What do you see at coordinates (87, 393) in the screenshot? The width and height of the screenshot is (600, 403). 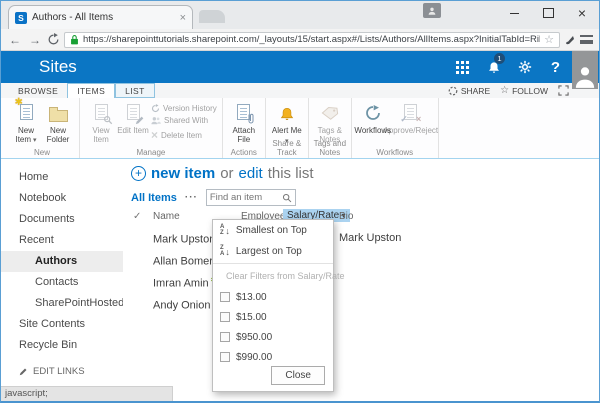 I see `browser-status-bar: javascript;` at bounding box center [87, 393].